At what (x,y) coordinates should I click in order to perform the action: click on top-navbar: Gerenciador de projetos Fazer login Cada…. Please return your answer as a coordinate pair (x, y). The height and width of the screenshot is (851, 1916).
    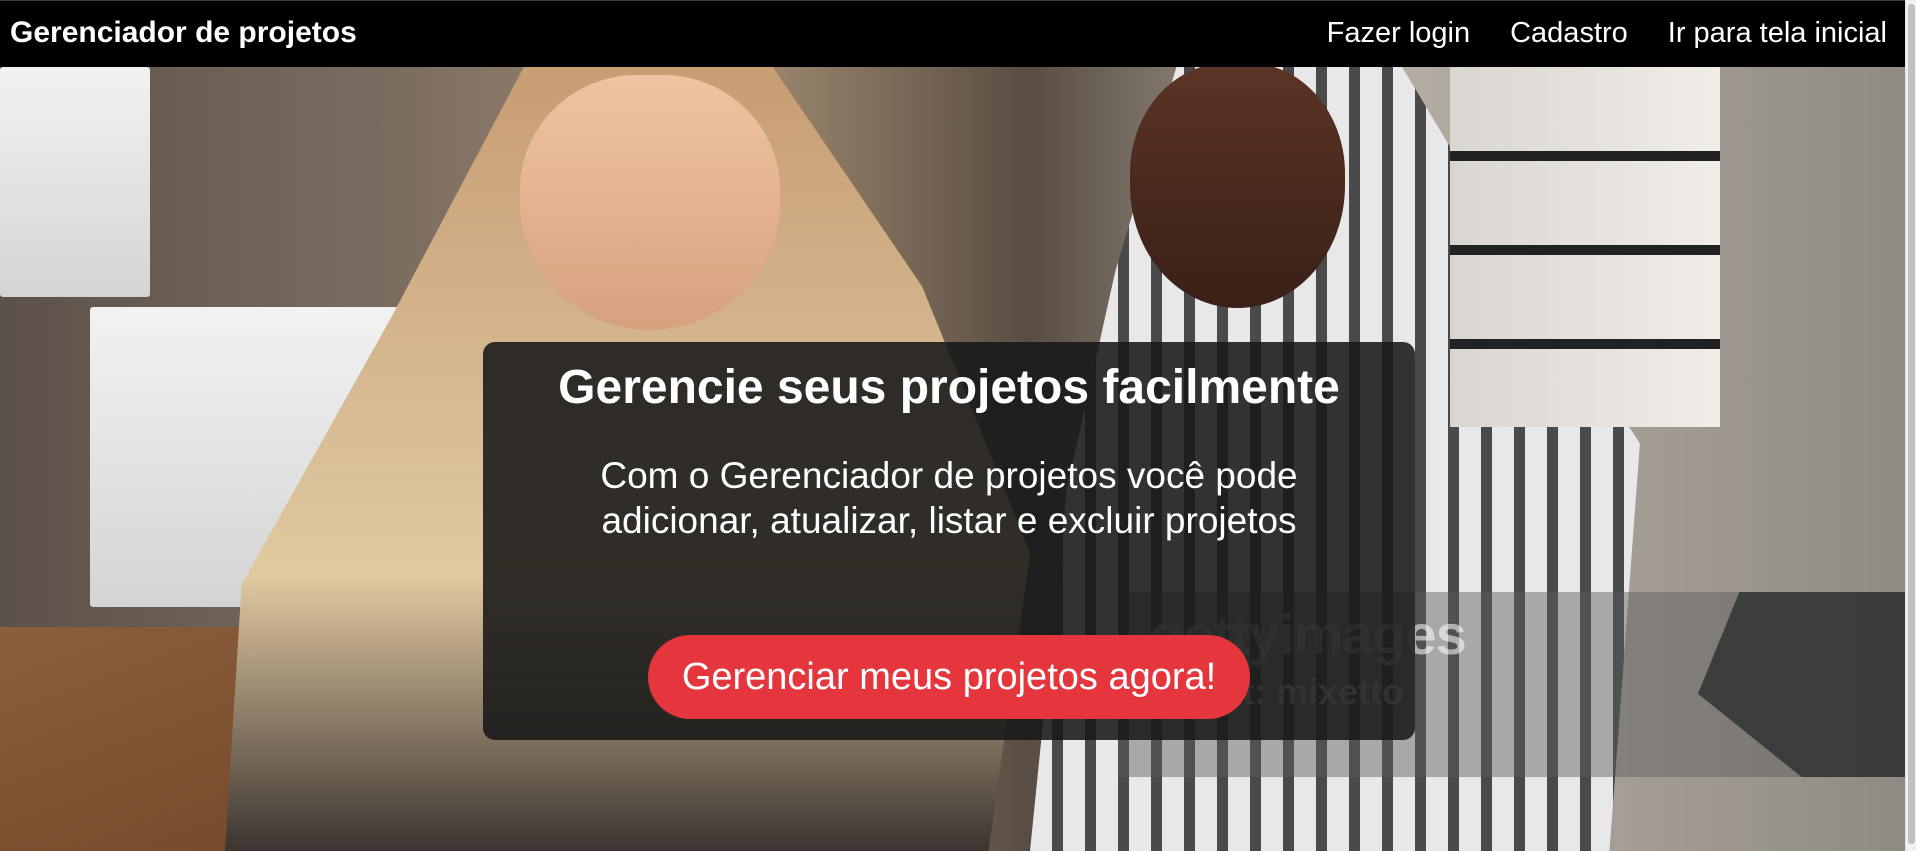
    Looking at the image, I should click on (952, 33).